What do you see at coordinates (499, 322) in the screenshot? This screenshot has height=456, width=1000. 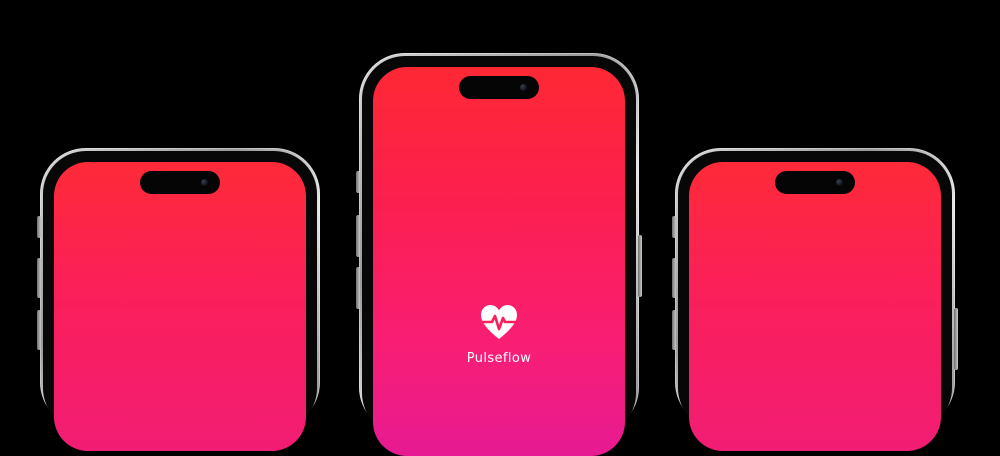 I see `heart-pulse-icon` at bounding box center [499, 322].